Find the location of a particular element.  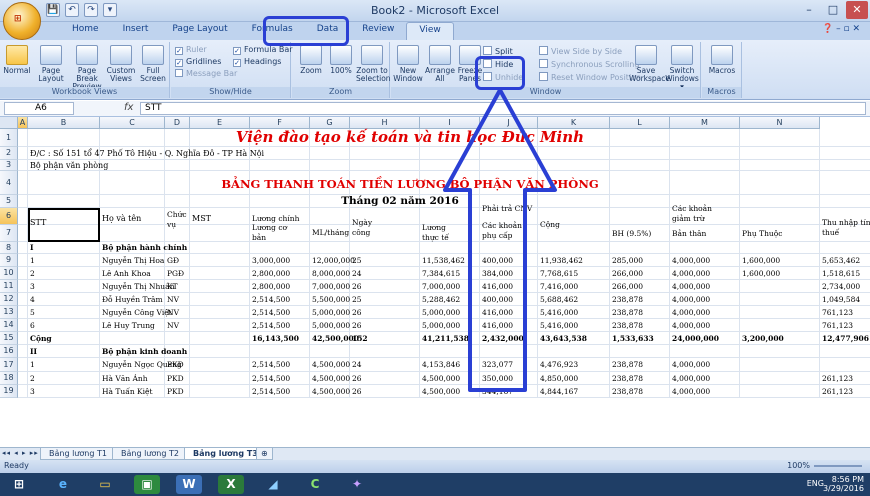

store-icon: ▣ is located at coordinates (147, 484).